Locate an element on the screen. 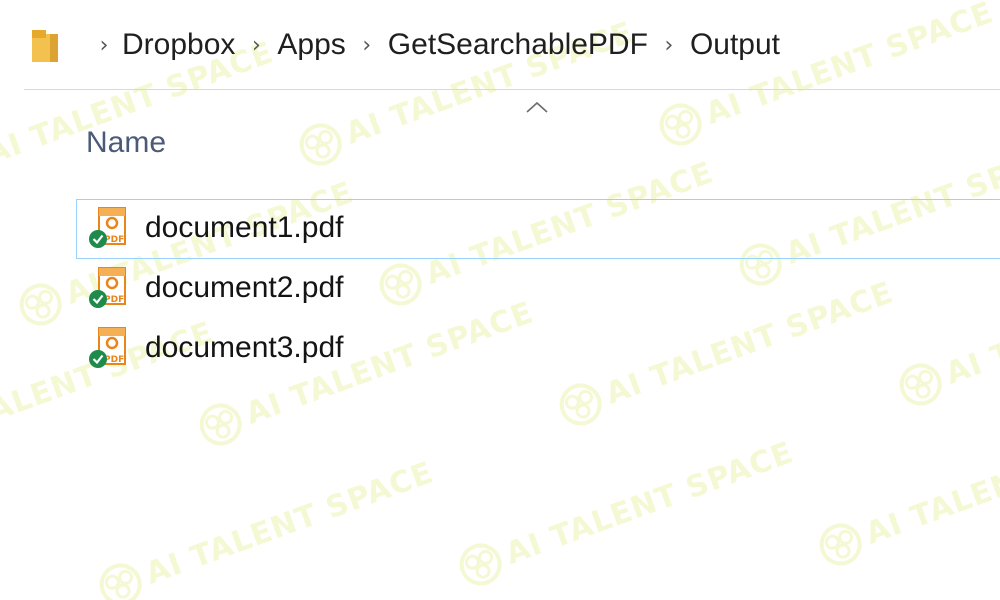  folder-icon is located at coordinates (45, 46).